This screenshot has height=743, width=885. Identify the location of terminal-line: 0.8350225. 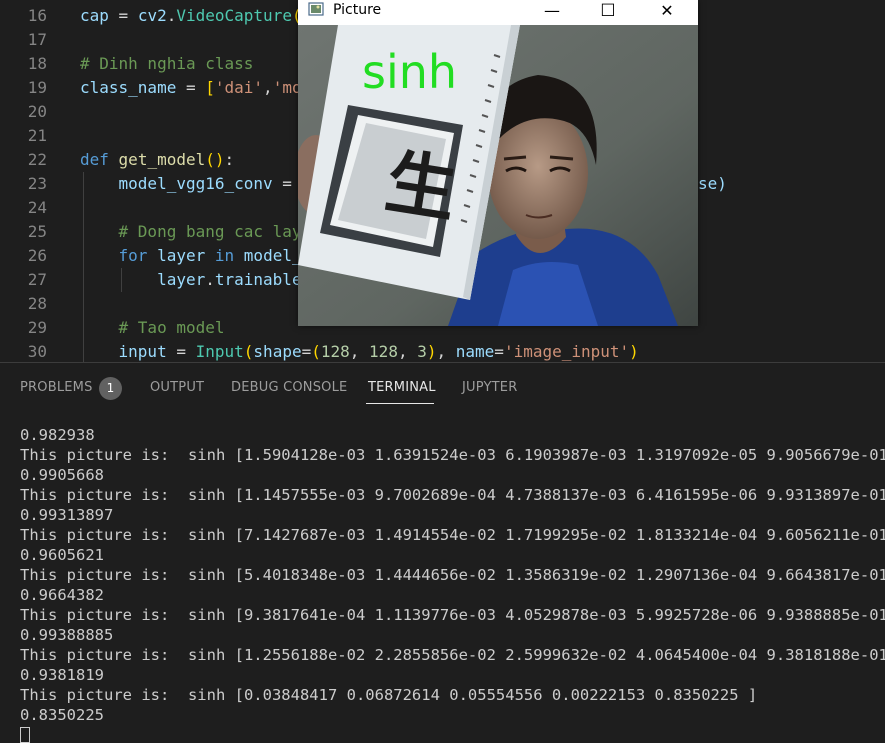
(62, 715).